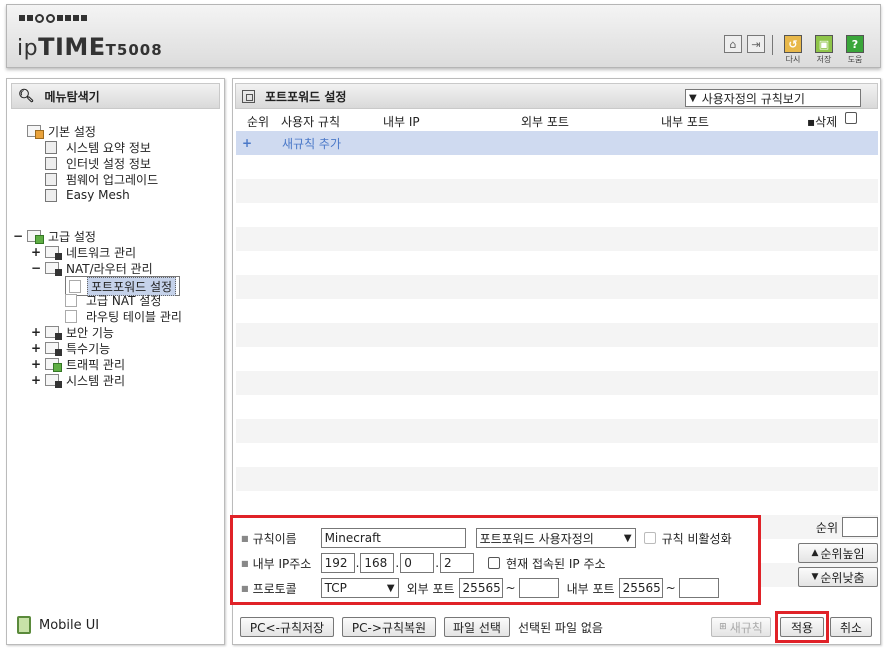  What do you see at coordinates (274, 588) in the screenshot?
I see `protocol-label: 프로토콜` at bounding box center [274, 588].